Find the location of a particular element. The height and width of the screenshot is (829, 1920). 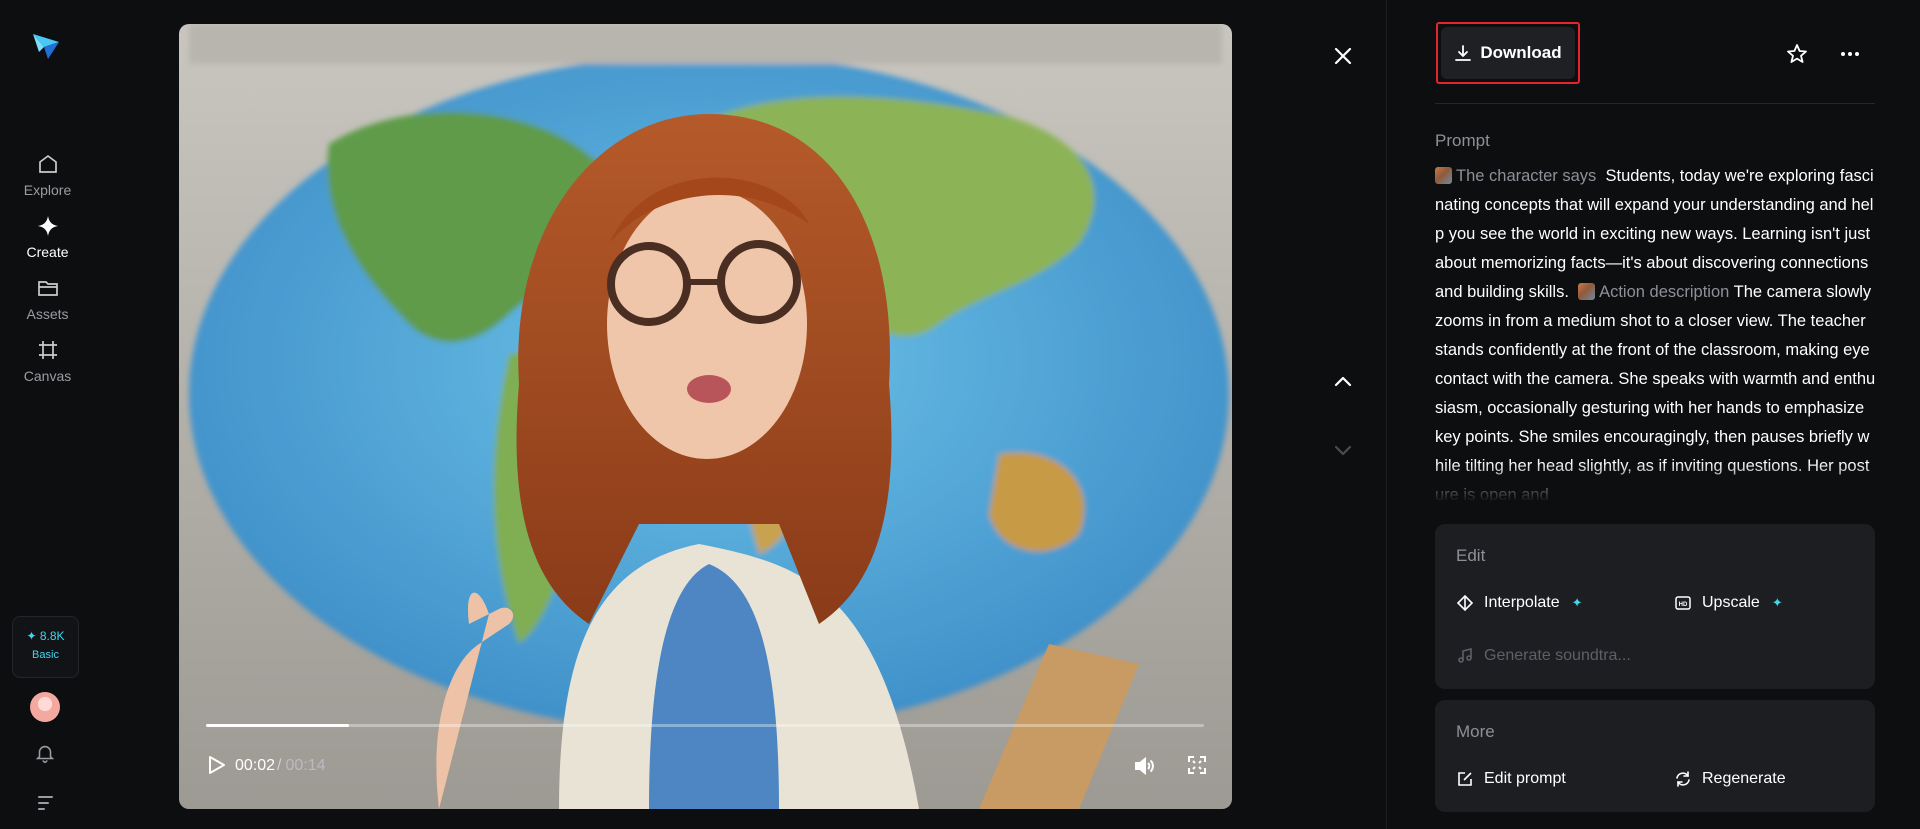

credits-badge: ✦ 8.8K Basic is located at coordinates (45, 647).